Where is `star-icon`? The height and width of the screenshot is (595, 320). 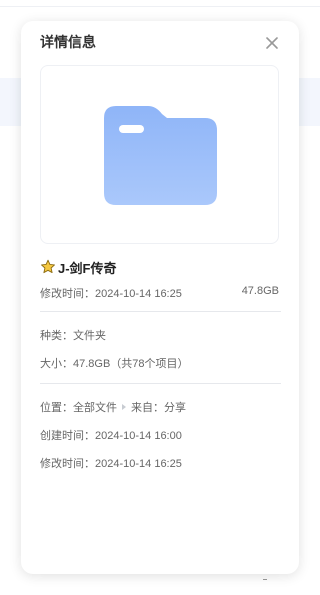 star-icon is located at coordinates (48, 266).